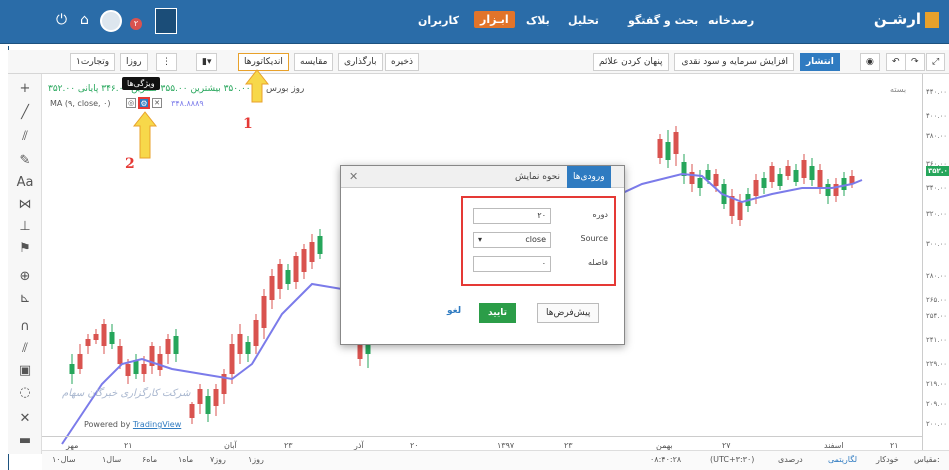 Image resolution: width=949 pixels, height=470 pixels. I want to click on length-label: دوره, so click(600, 214).